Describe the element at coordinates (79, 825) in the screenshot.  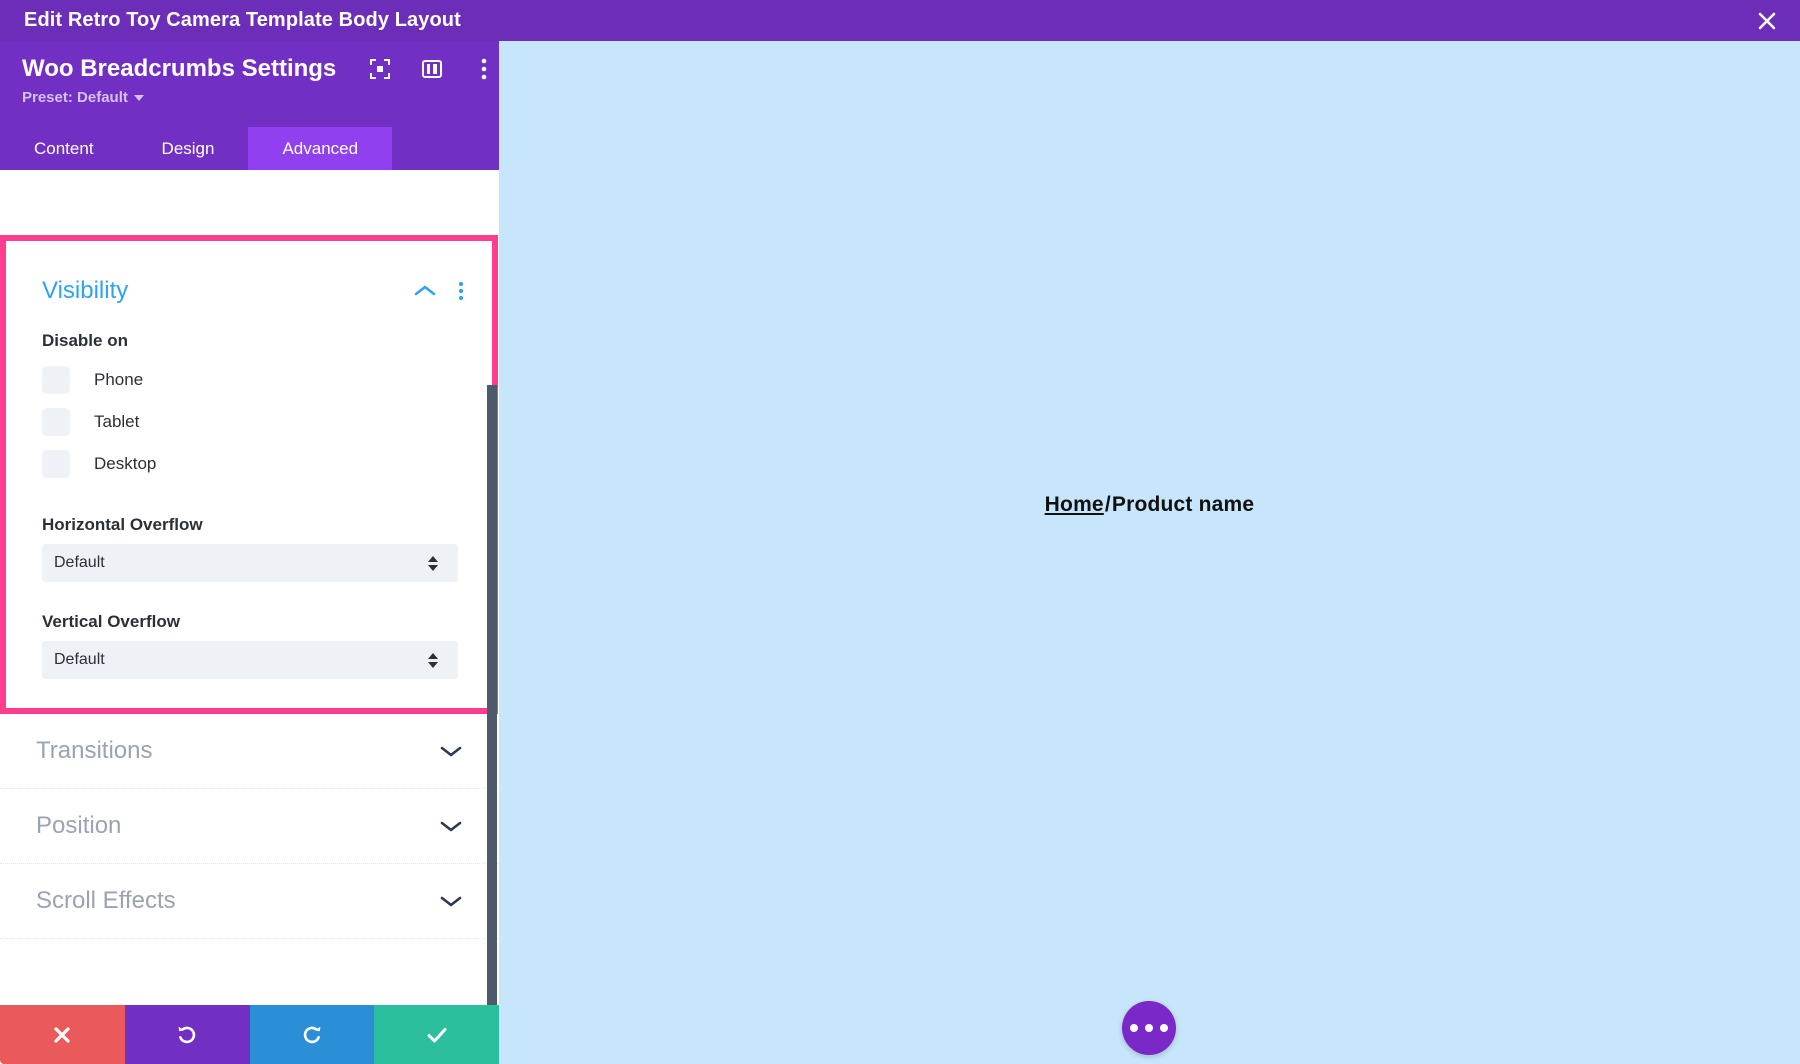
I see `section-position-label: Position` at that location.